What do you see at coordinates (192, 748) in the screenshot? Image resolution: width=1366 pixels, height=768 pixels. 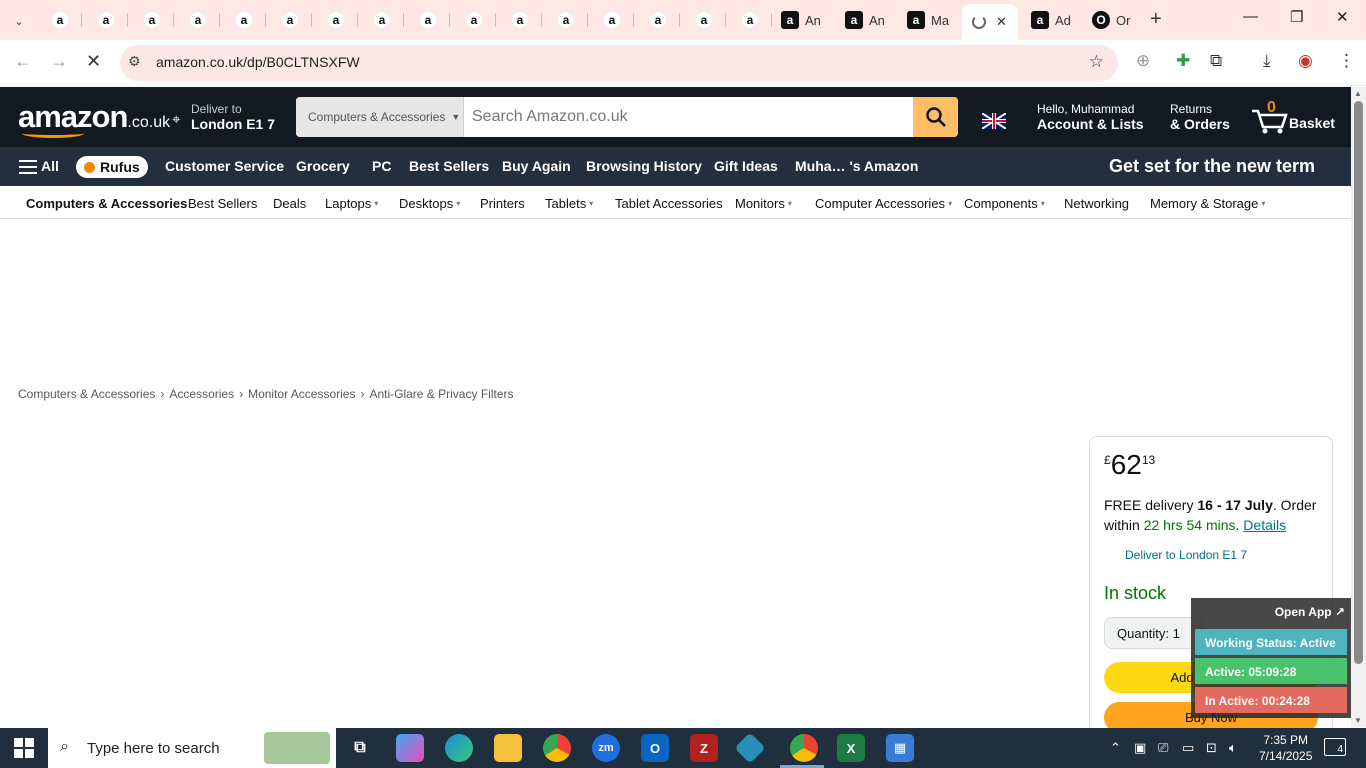 I see `taskbar-search: ⌕ Type here to search` at bounding box center [192, 748].